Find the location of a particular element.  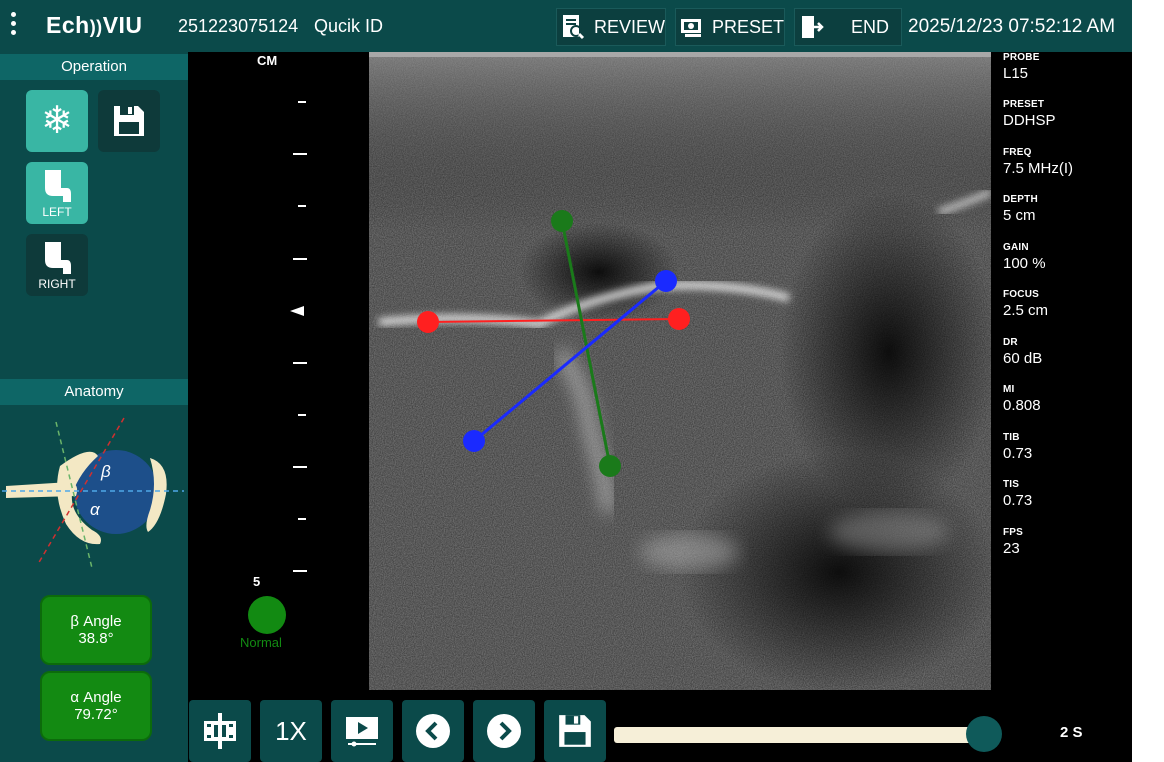

alpha-symbol: α is located at coordinates (95, 509).